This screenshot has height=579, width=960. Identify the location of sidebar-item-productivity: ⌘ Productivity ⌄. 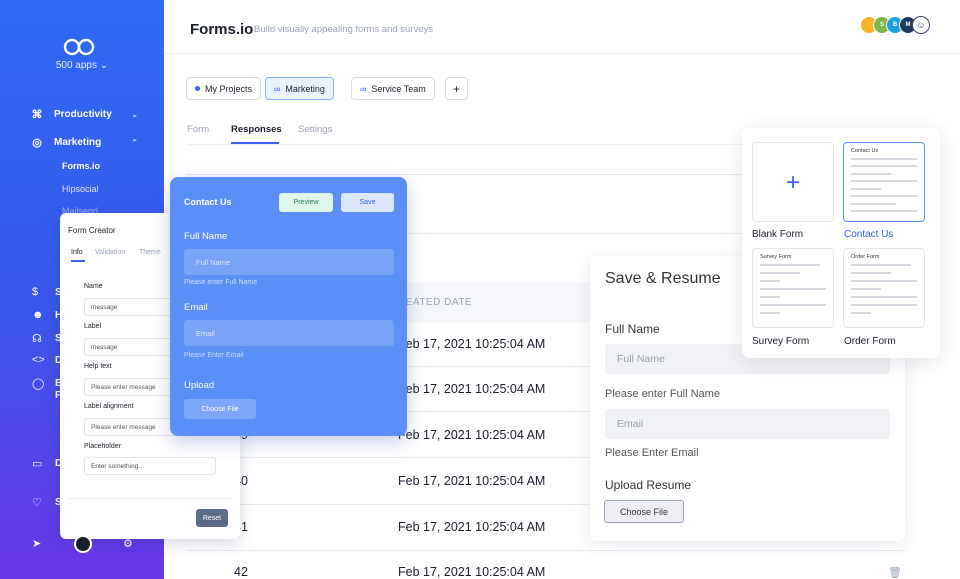
(90, 114).